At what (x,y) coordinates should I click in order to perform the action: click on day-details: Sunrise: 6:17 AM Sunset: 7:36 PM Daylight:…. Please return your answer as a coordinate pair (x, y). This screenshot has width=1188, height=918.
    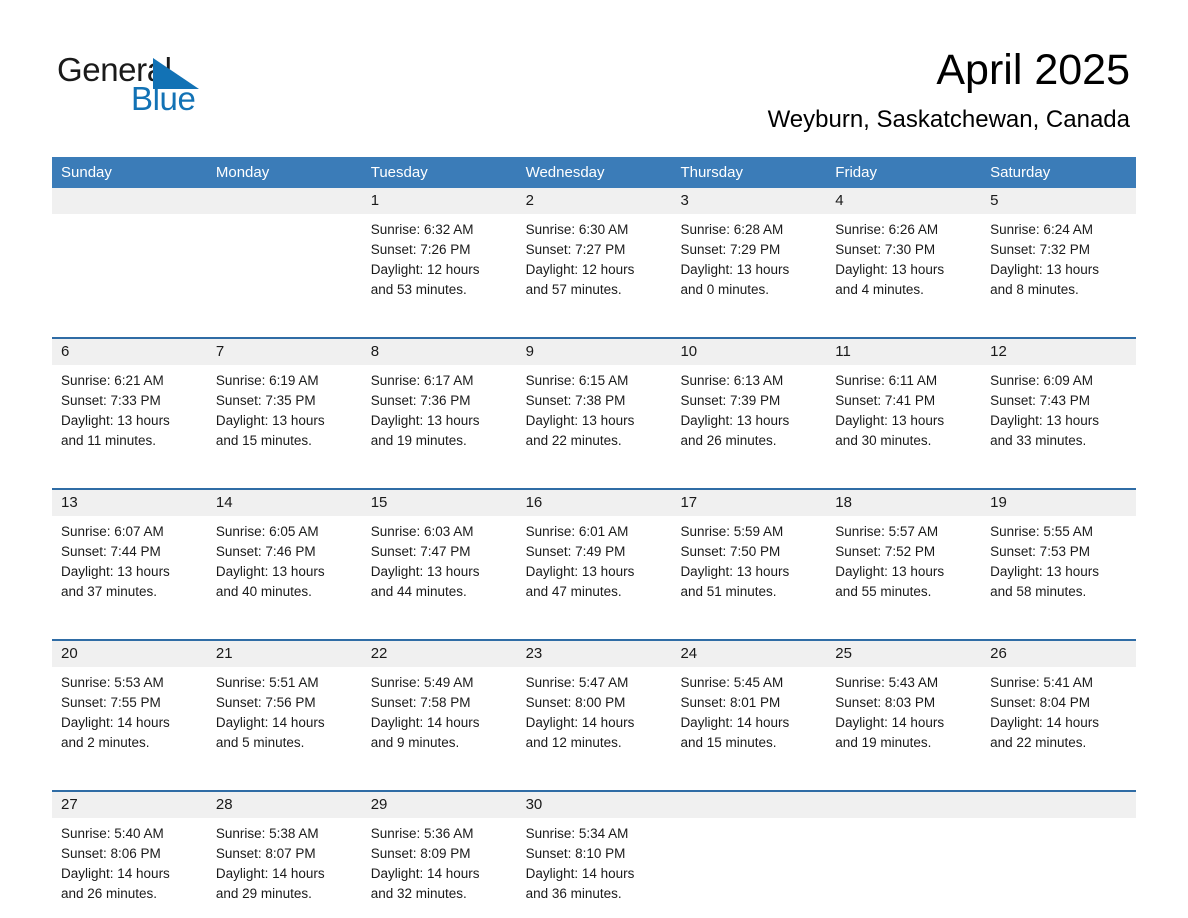
    Looking at the image, I should click on (439, 415).